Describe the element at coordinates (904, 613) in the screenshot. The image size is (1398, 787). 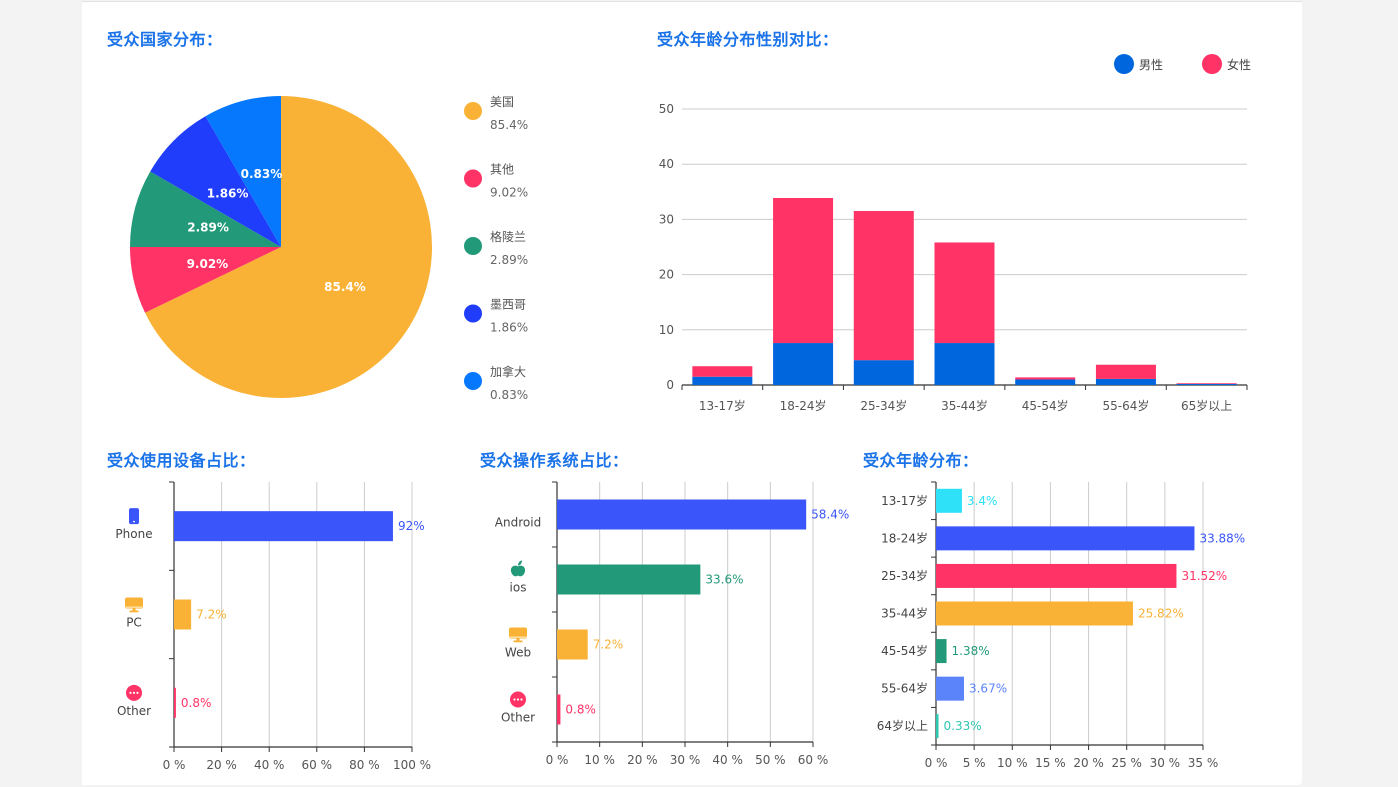
I see `y-category-label: 35-44岁` at that location.